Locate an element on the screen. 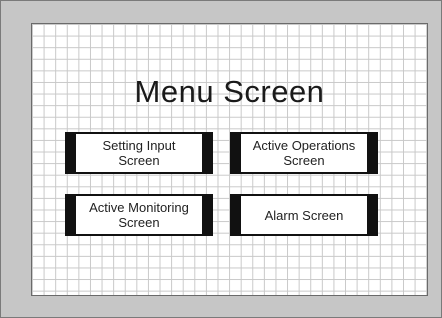 Image resolution: width=442 pixels, height=318 pixels. alarm-screen-button: Alarm Screen is located at coordinates (304, 215).